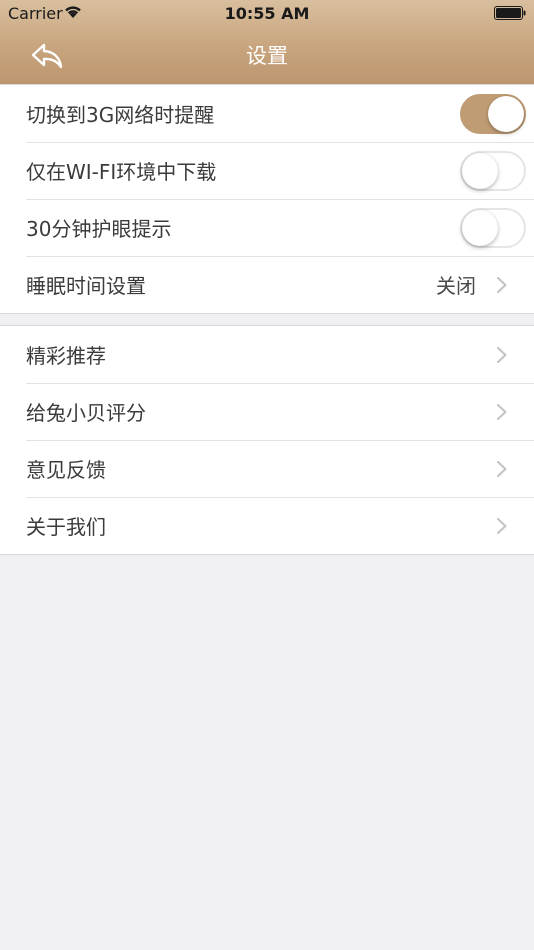 This screenshot has width=534, height=950. I want to click on clock: 10:55 AM, so click(267, 13).